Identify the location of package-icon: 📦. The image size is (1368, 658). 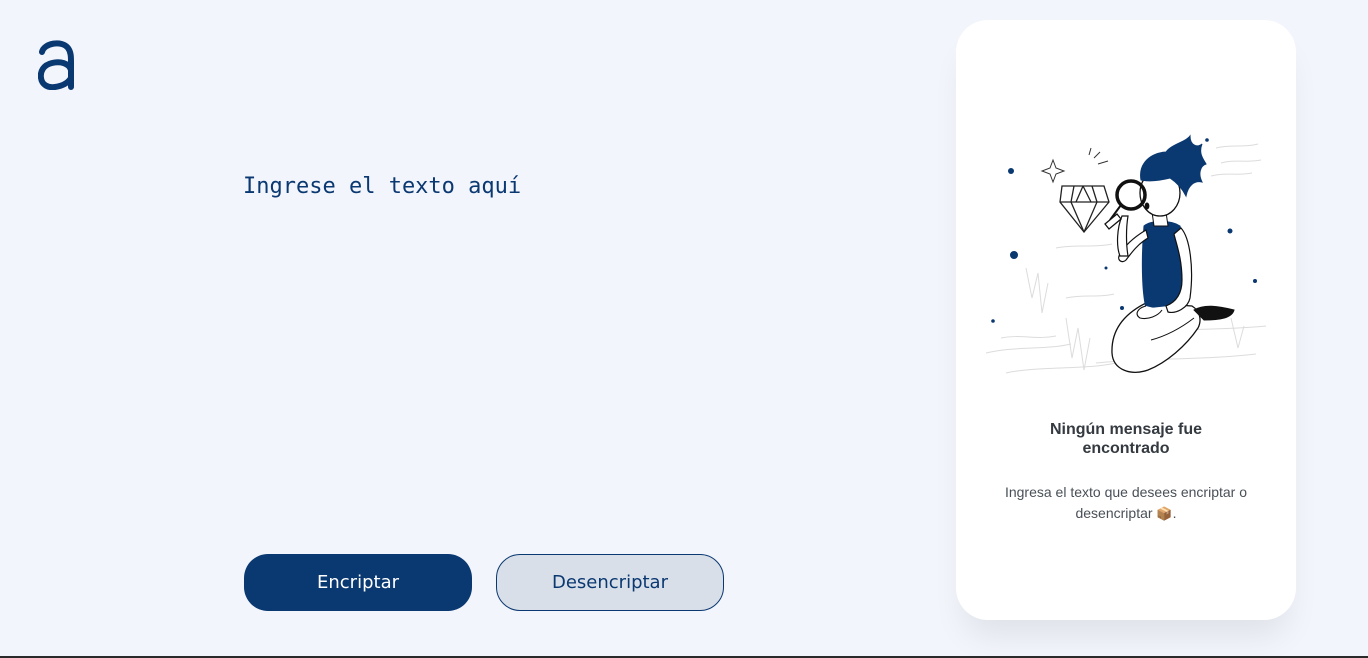
(1164, 513).